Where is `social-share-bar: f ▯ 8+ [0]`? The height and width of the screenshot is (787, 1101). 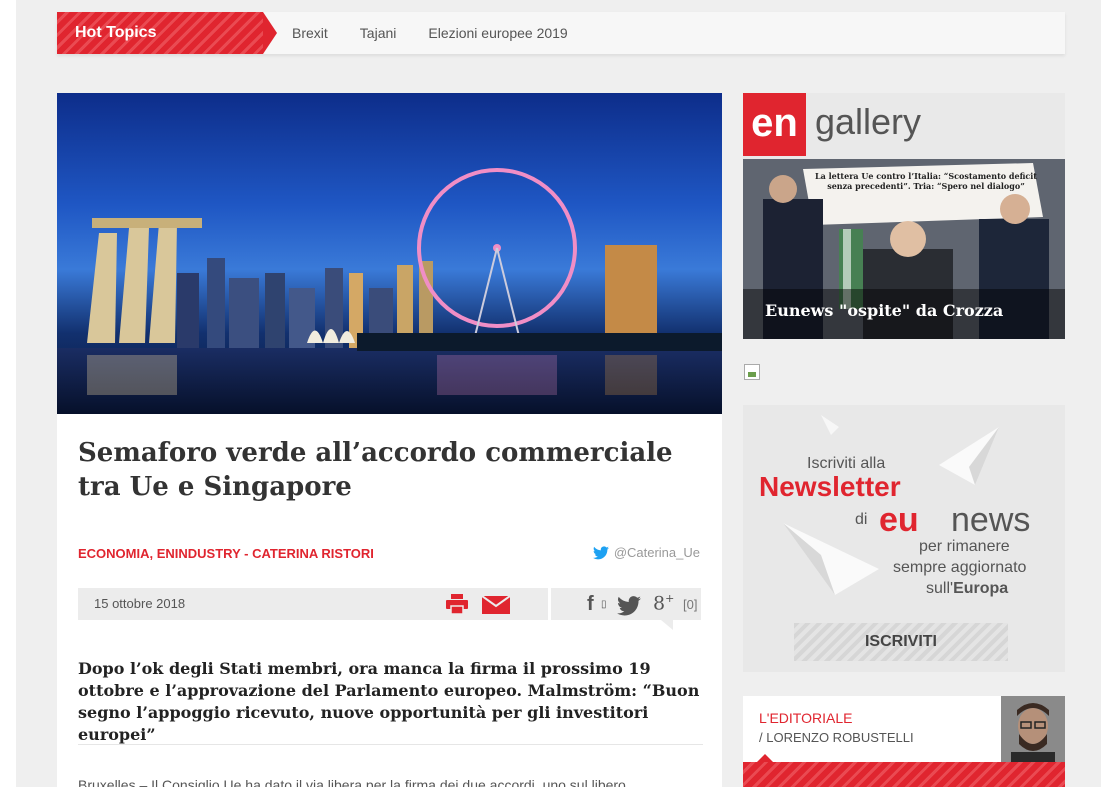
social-share-bar: f ▯ 8+ [0] is located at coordinates (626, 609).